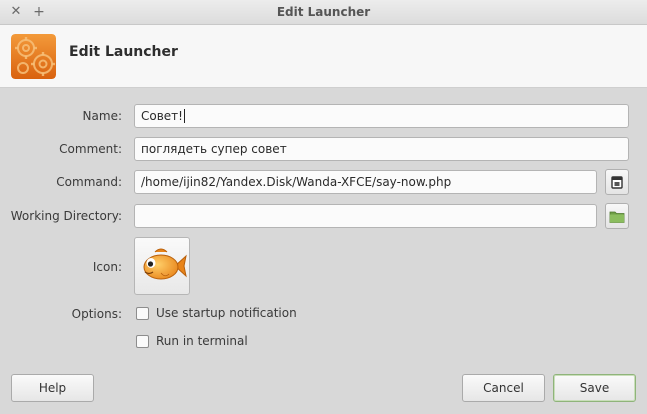 Image resolution: width=647 pixels, height=414 pixels. Describe the element at coordinates (594, 388) in the screenshot. I see `save-button: Save` at that location.